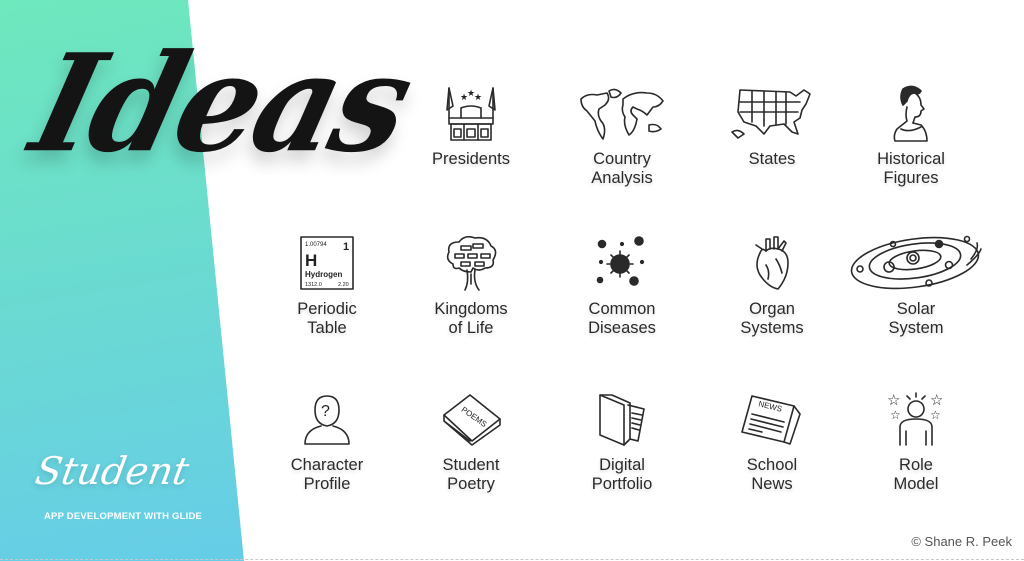 This screenshot has height=561, width=1024. What do you see at coordinates (327, 474) in the screenshot?
I see `idea-label: Character Profile` at bounding box center [327, 474].